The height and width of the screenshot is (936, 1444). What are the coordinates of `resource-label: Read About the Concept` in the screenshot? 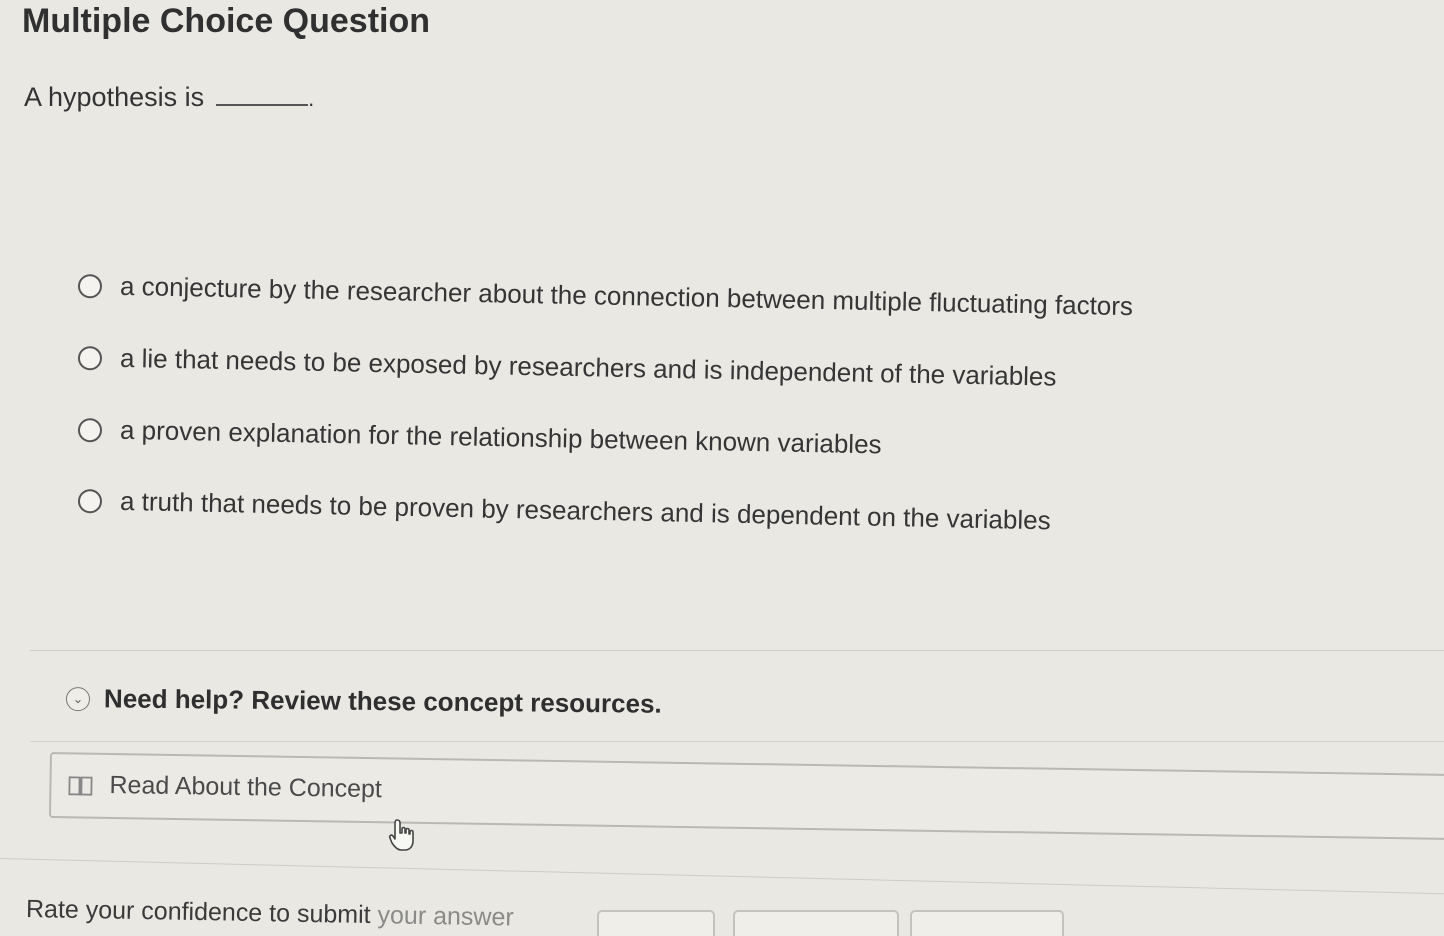 It's located at (246, 787).